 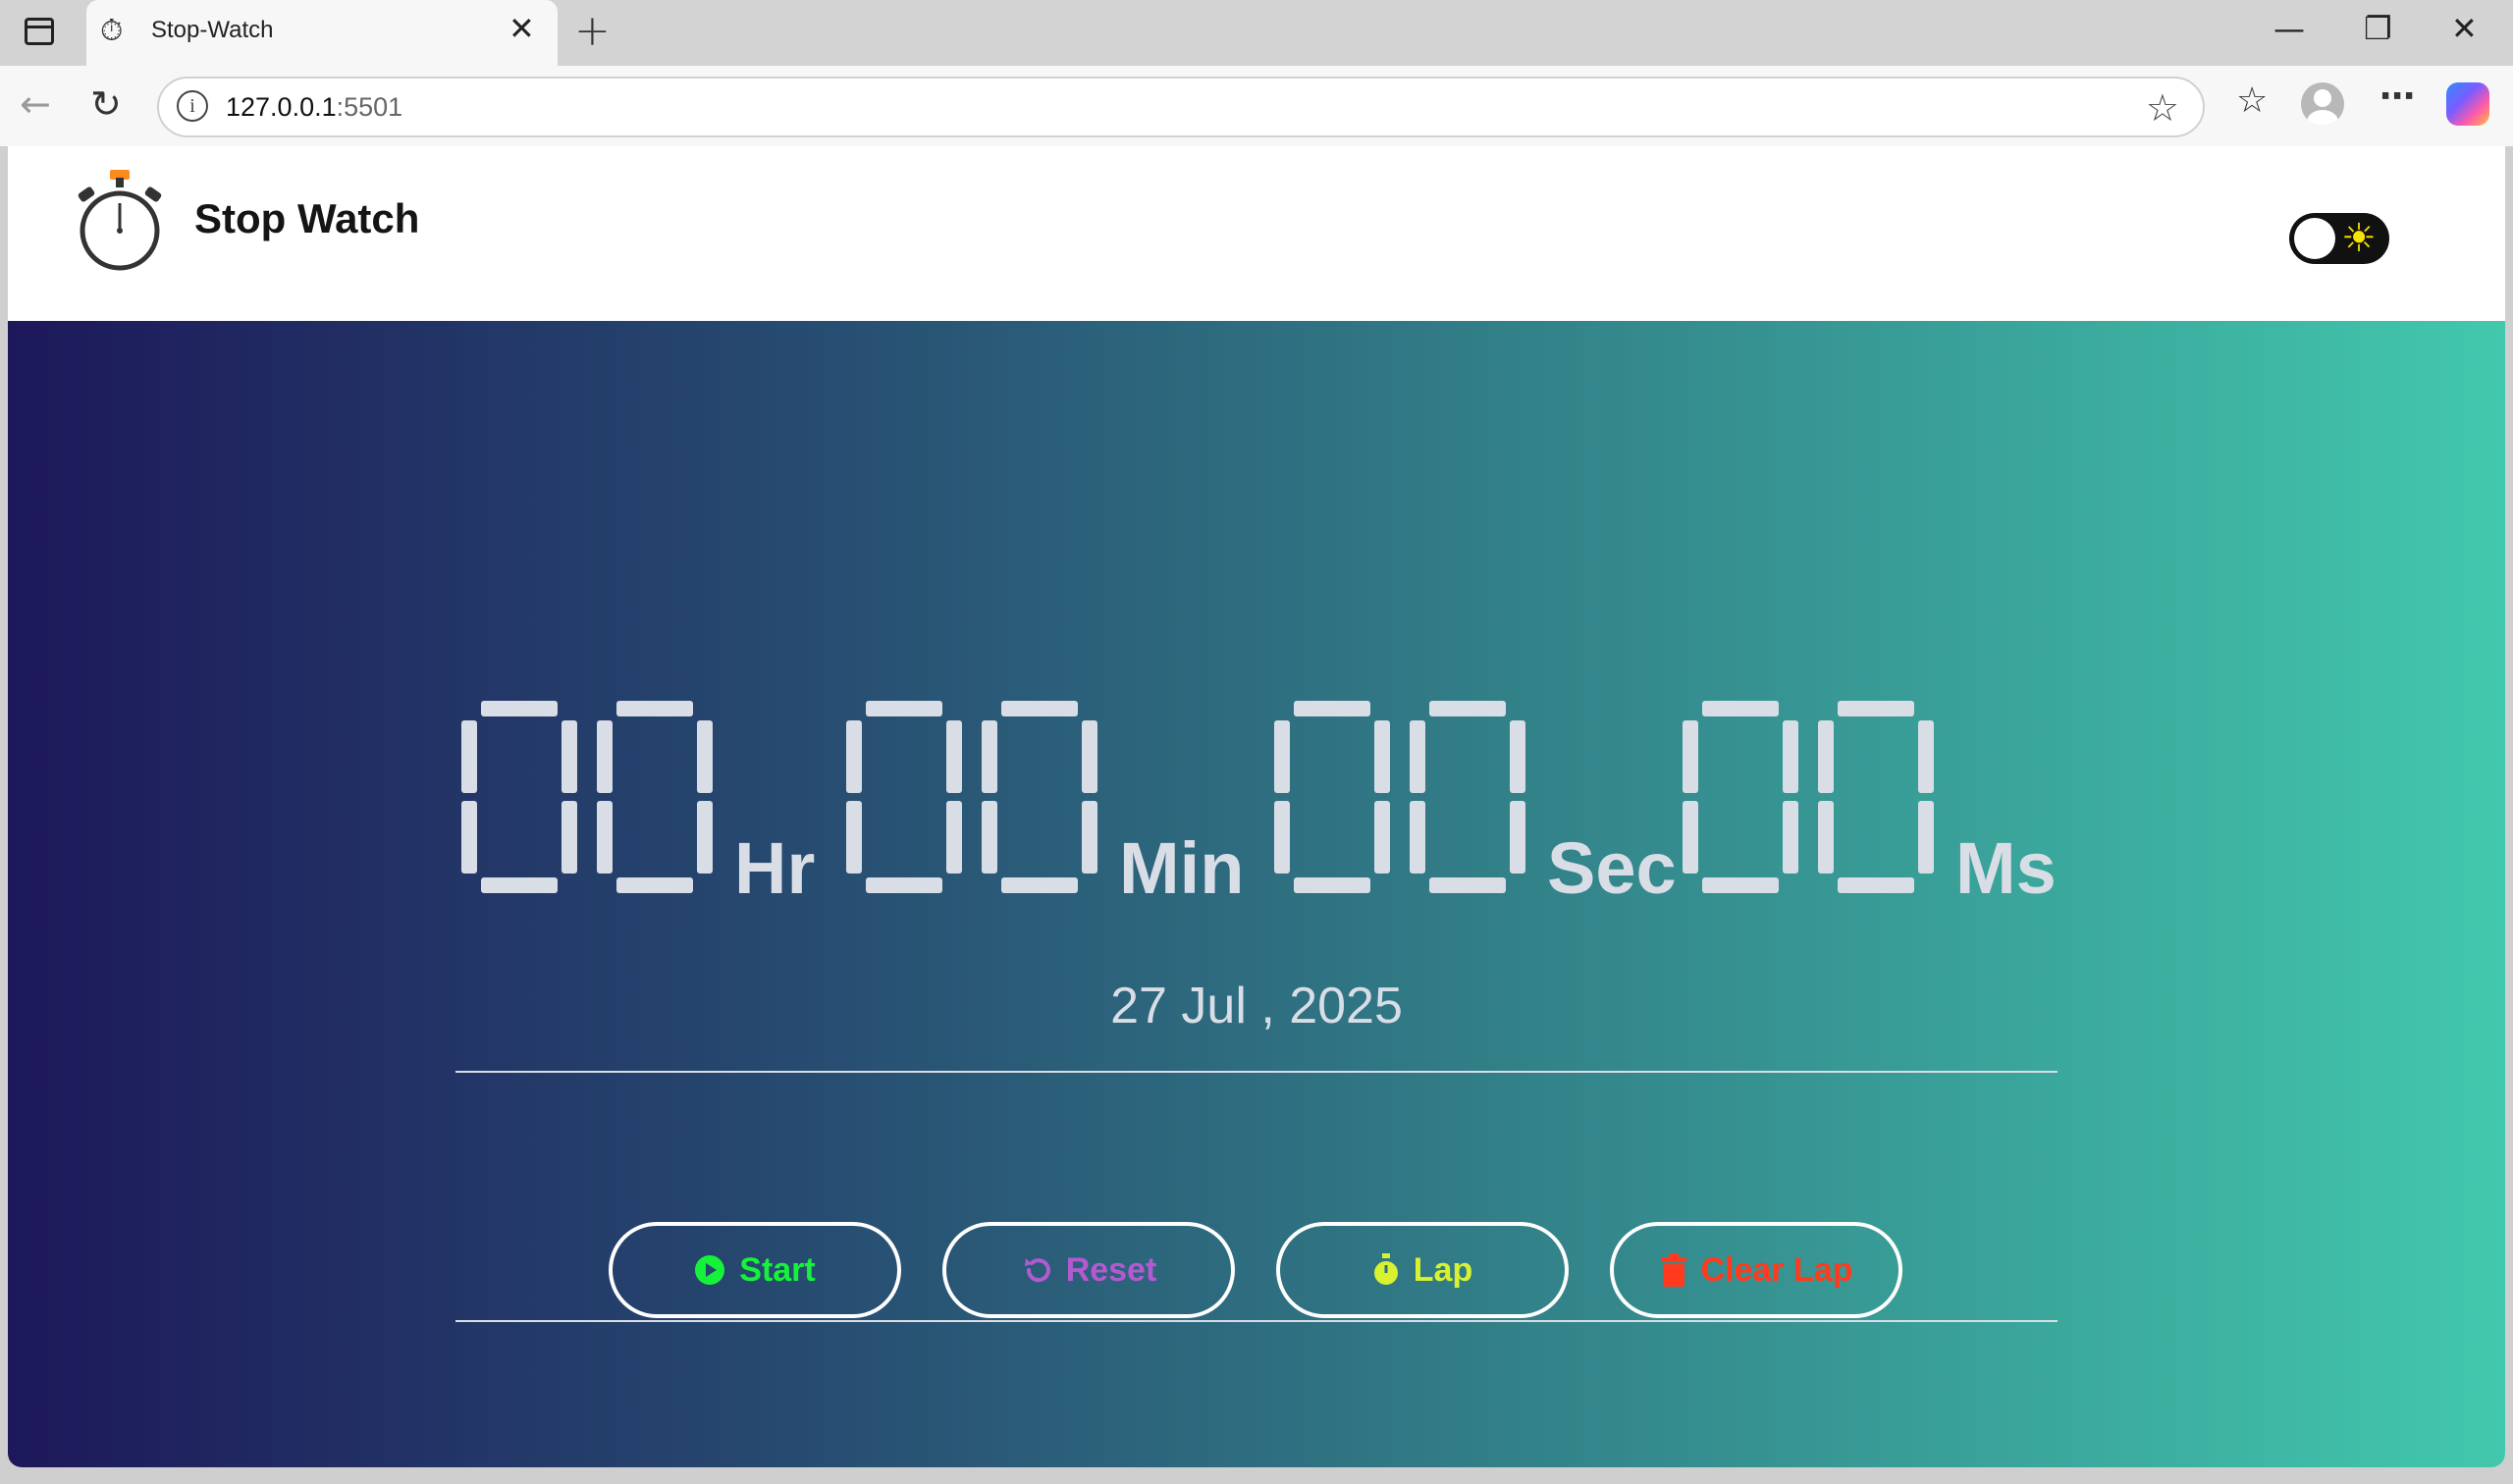 What do you see at coordinates (213, 30) in the screenshot?
I see `tab-title: Stop-Watch` at bounding box center [213, 30].